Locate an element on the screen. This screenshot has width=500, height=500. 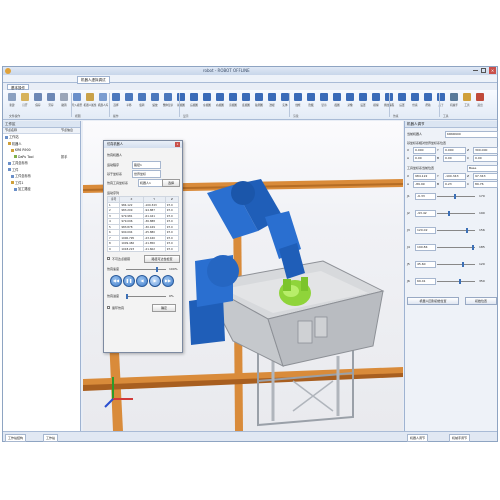
tool-button-4: 撤销 is located at coordinates (64, 102).